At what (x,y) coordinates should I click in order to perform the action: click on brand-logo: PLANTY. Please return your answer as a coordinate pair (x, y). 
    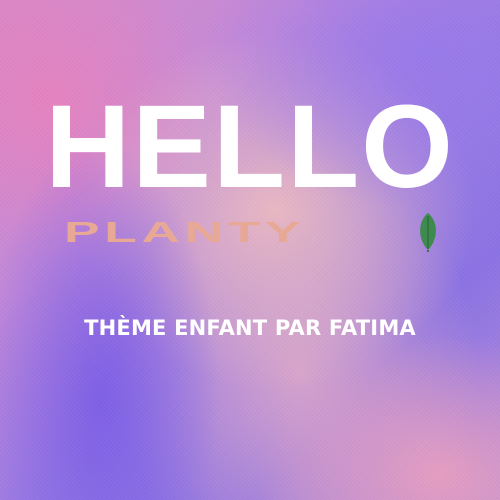
    Looking at the image, I should click on (250, 232).